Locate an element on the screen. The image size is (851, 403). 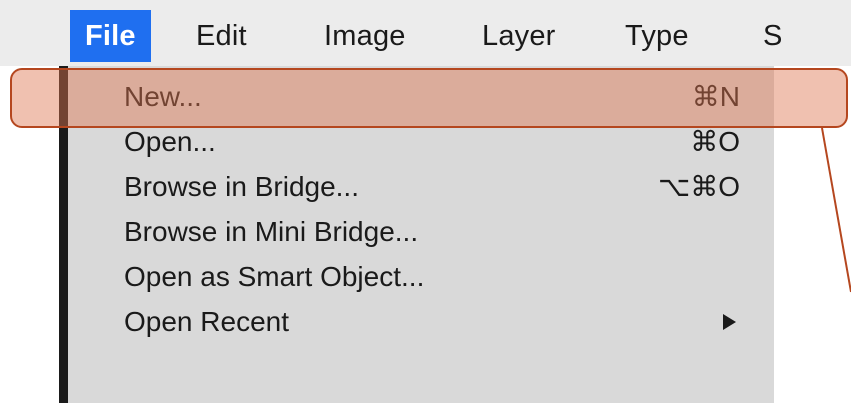
menu-image: Image is located at coordinates (365, 36).